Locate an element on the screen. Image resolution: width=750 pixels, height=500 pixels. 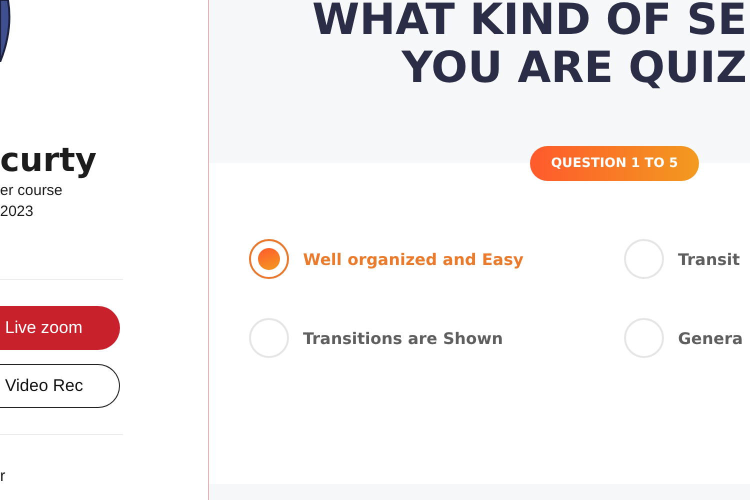
quiz-title: WHAT KIND OF SE is located at coordinates (529, 22).